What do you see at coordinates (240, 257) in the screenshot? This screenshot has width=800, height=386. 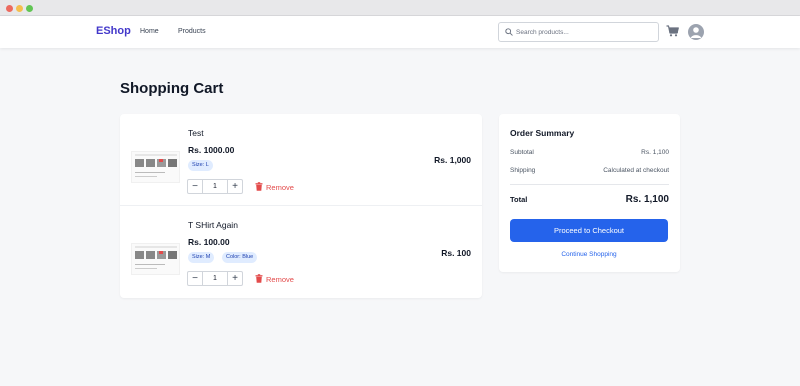 I see `color-badge: Color: Blue` at bounding box center [240, 257].